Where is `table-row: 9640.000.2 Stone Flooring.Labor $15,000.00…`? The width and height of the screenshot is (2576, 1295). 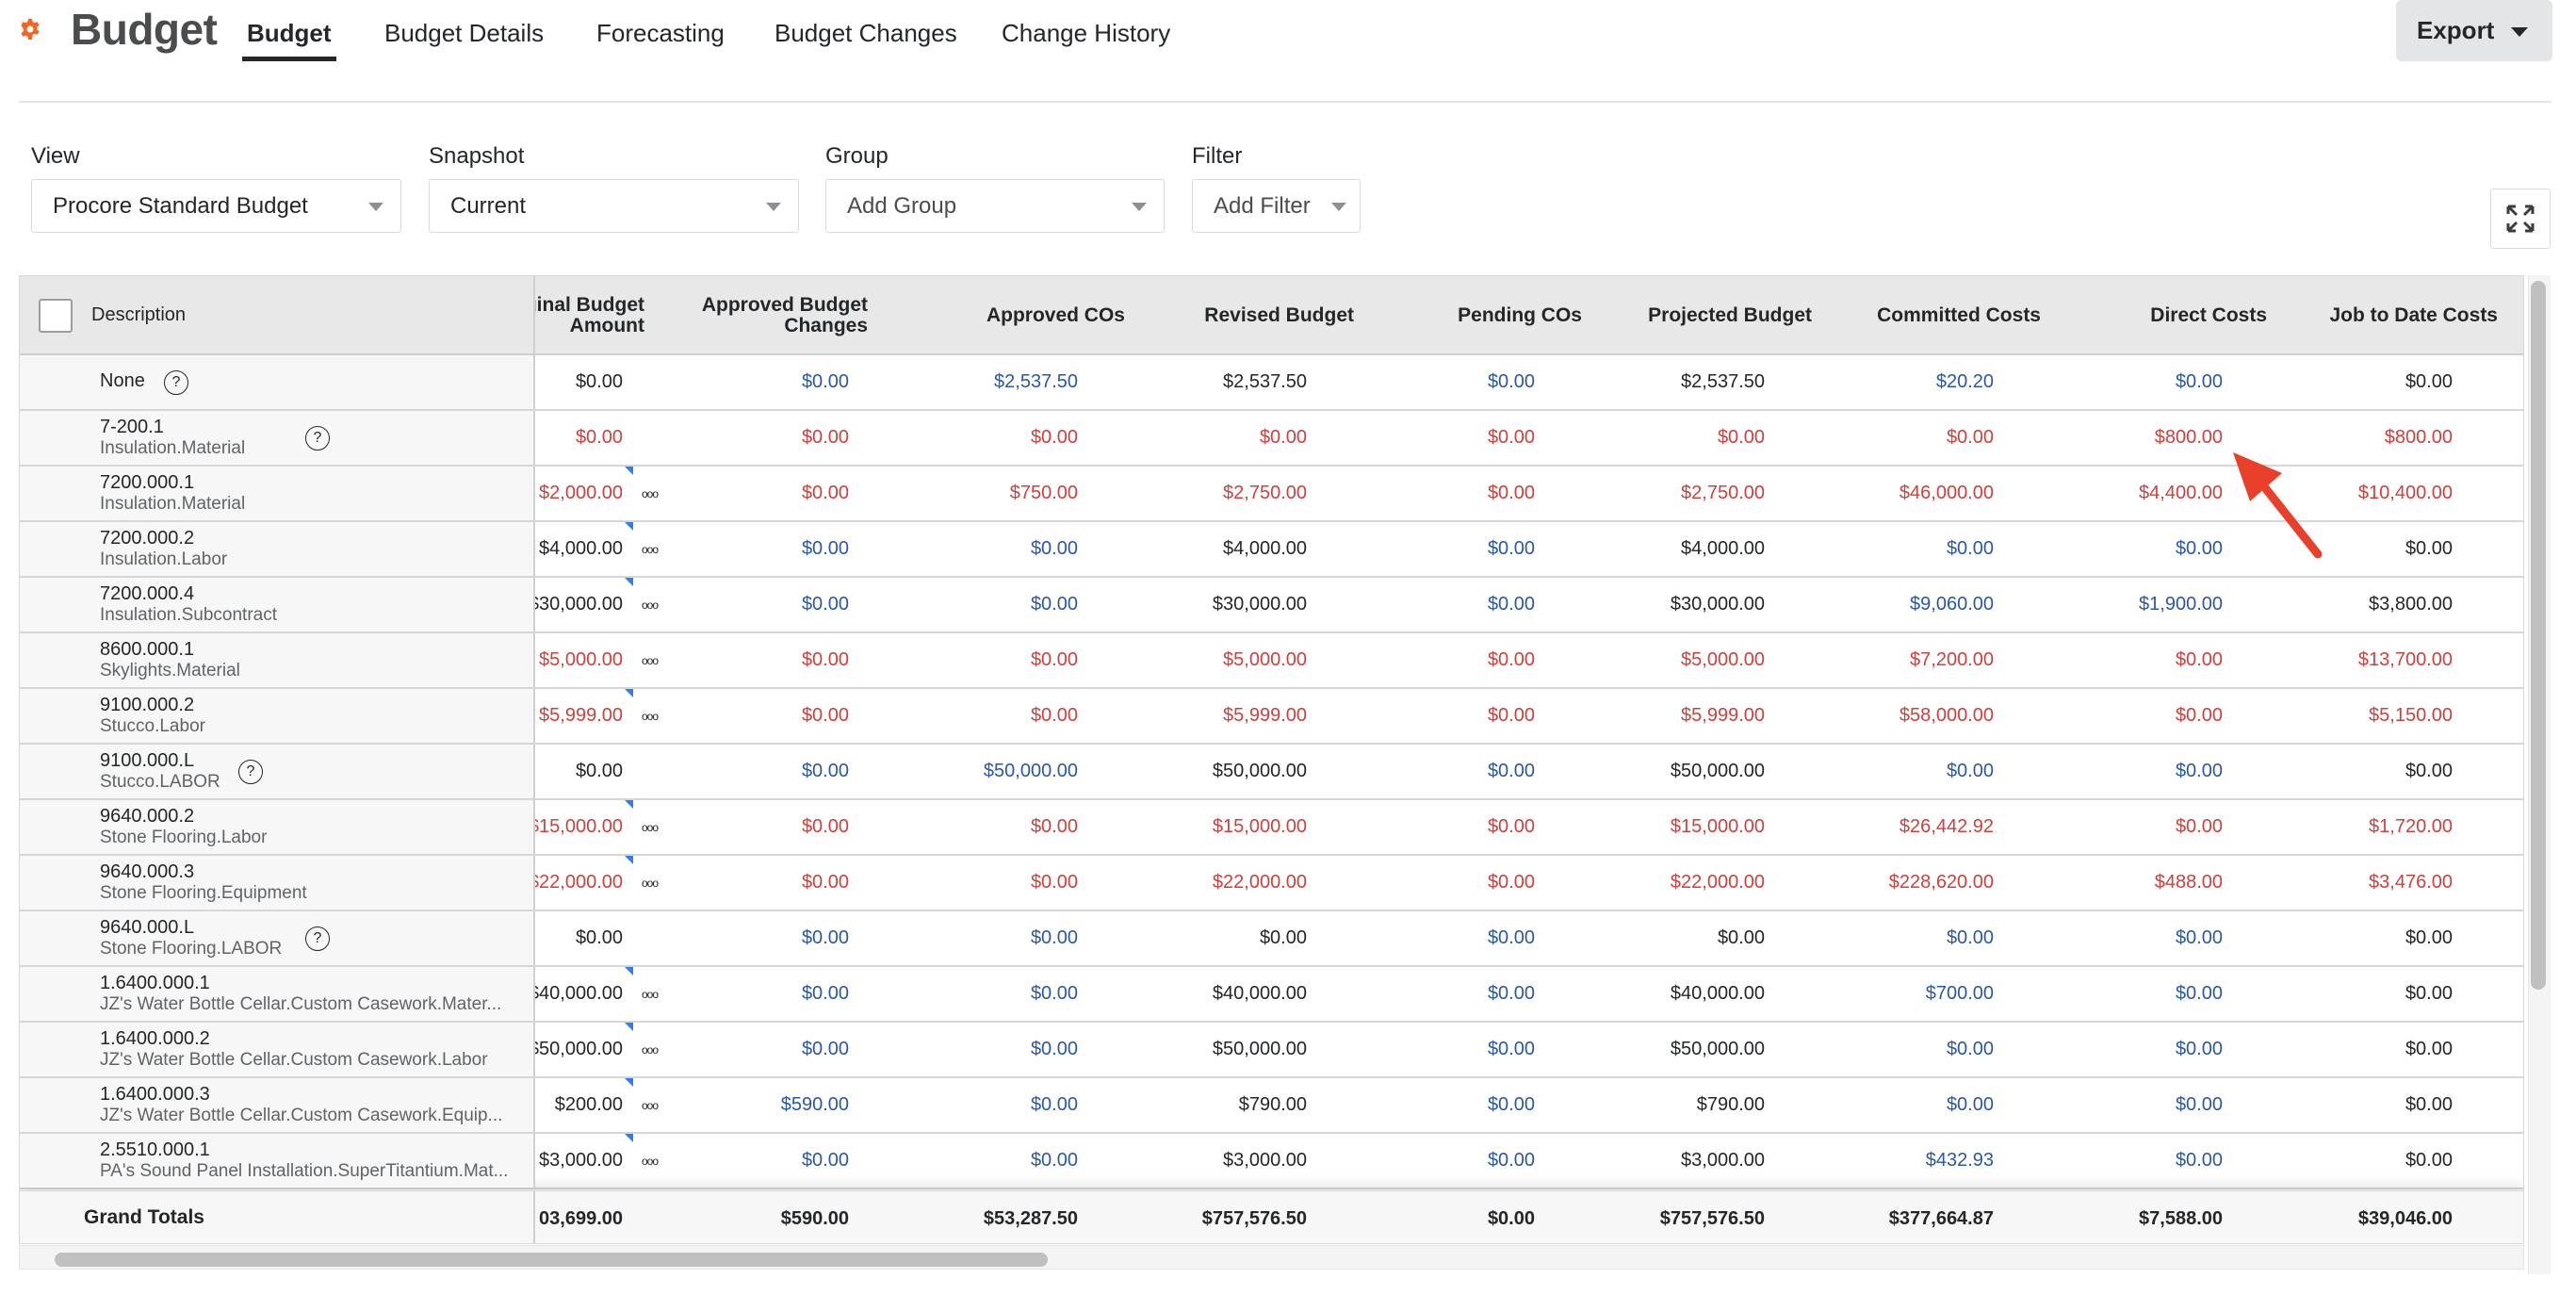
table-row: 9640.000.2 Stone Flooring.Labor $15,000.00… is located at coordinates (1271, 828).